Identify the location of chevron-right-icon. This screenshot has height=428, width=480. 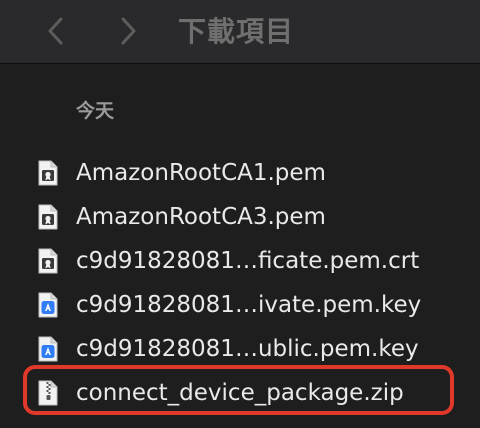
(128, 31).